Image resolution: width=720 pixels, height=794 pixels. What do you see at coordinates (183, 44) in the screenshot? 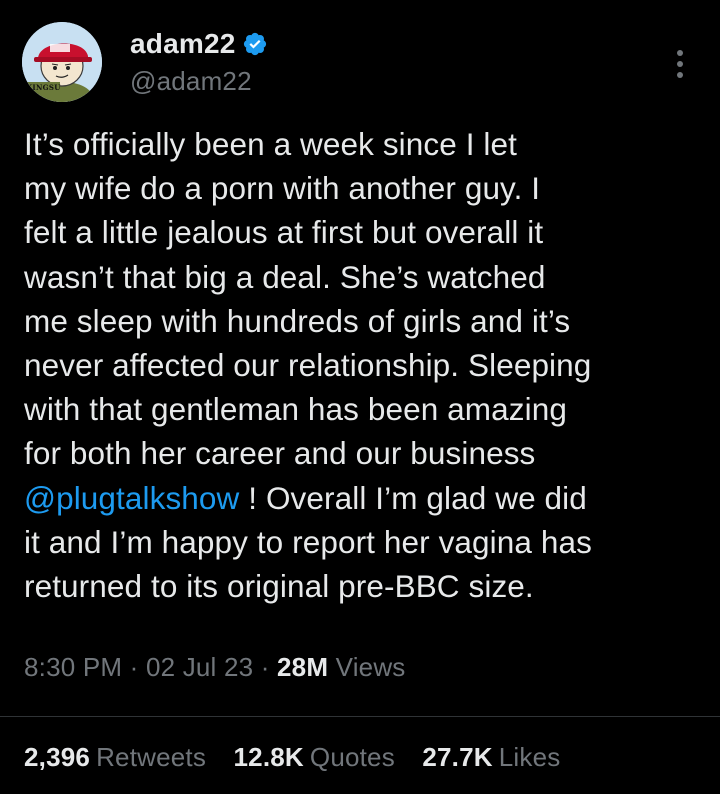
I see `display-name: adam22` at bounding box center [183, 44].